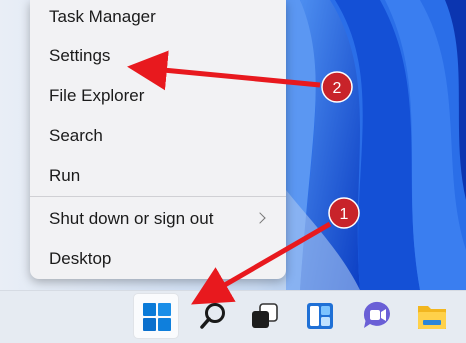  What do you see at coordinates (131, 218) in the screenshot?
I see `menu-item-label: Shut down or sign out` at bounding box center [131, 218].